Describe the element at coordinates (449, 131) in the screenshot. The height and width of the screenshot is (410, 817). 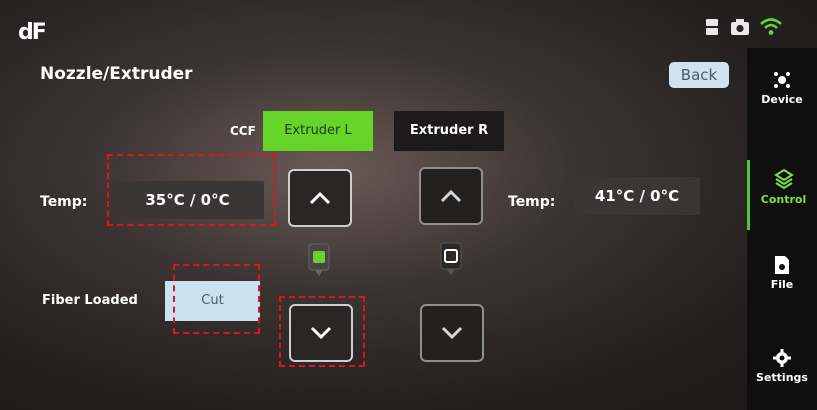
I see `tab-extruder-right: Extruder R` at that location.